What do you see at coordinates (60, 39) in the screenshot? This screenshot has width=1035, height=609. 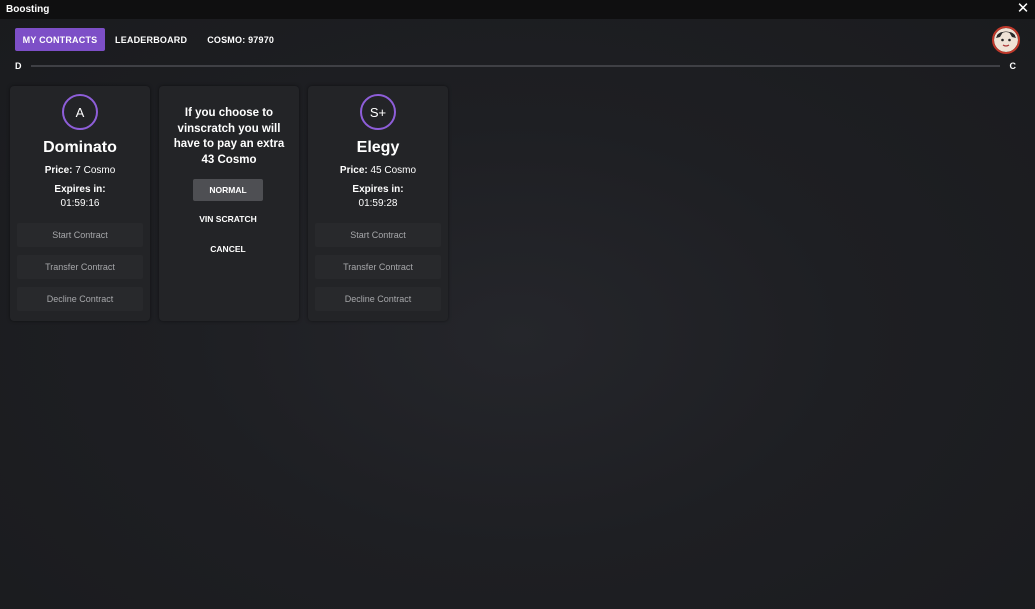 I see `tab-my-contracts: MY CONTRACTS` at bounding box center [60, 39].